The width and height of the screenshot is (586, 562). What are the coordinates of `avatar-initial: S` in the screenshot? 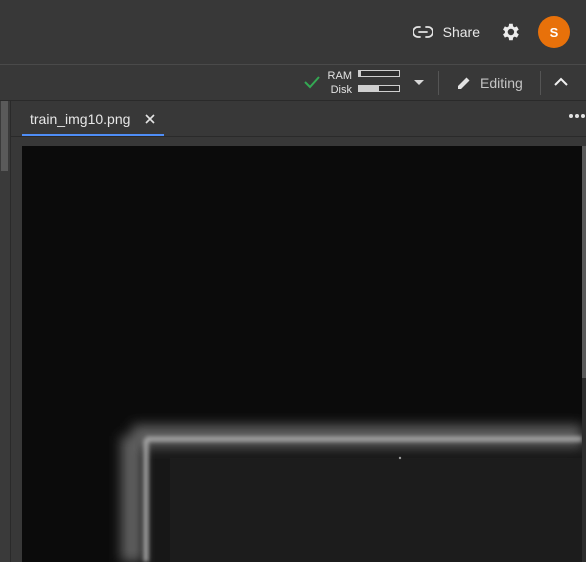 It's located at (554, 32).